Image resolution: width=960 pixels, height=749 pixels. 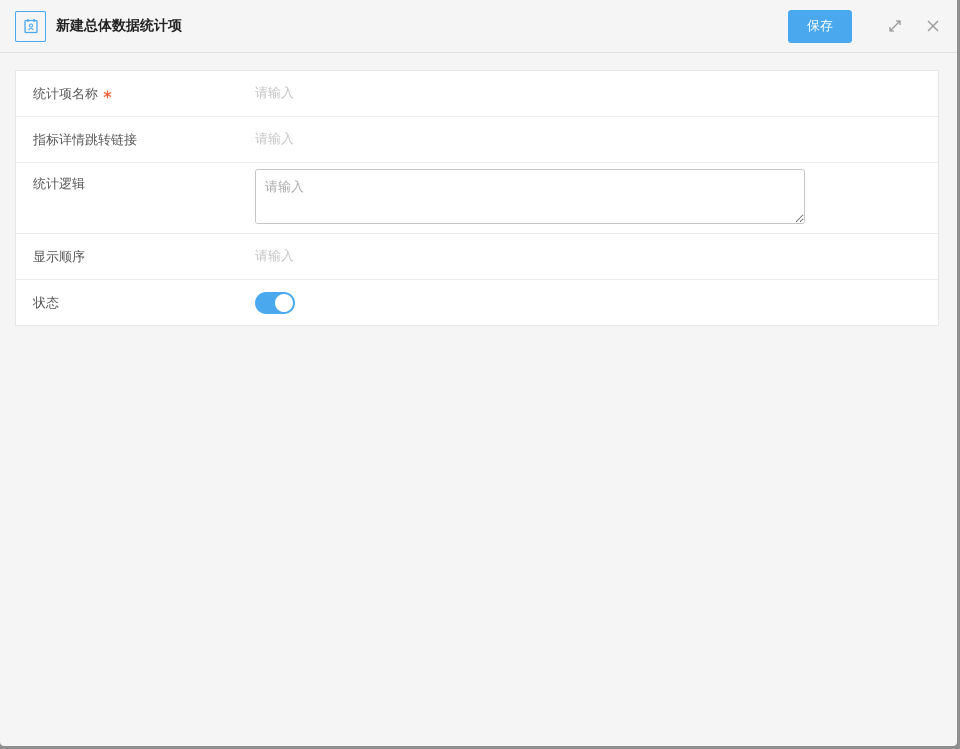 I want to click on field-label: 统计逻辑, so click(x=59, y=184).